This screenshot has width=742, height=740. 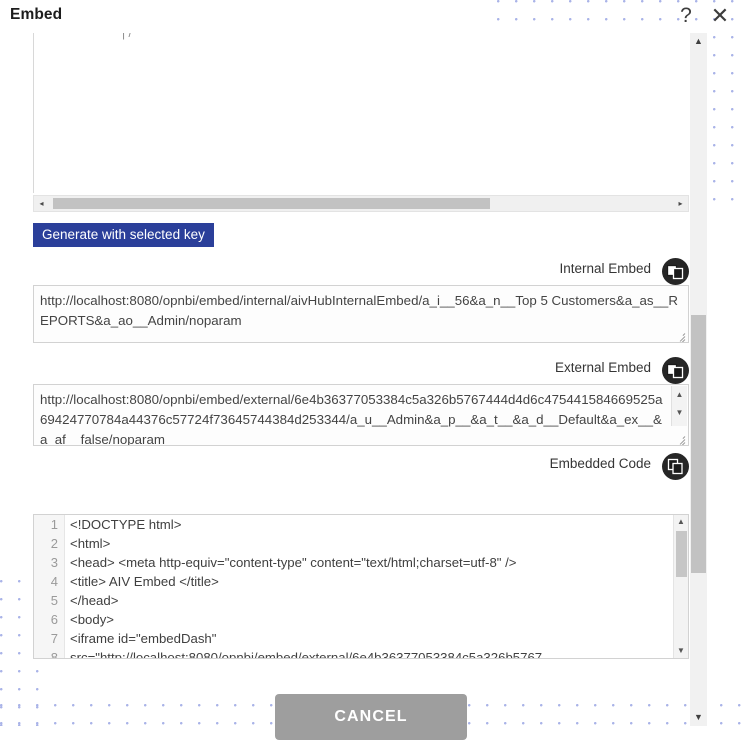 What do you see at coordinates (605, 268) in the screenshot?
I see `internal-embed-label: Internal Embed` at bounding box center [605, 268].